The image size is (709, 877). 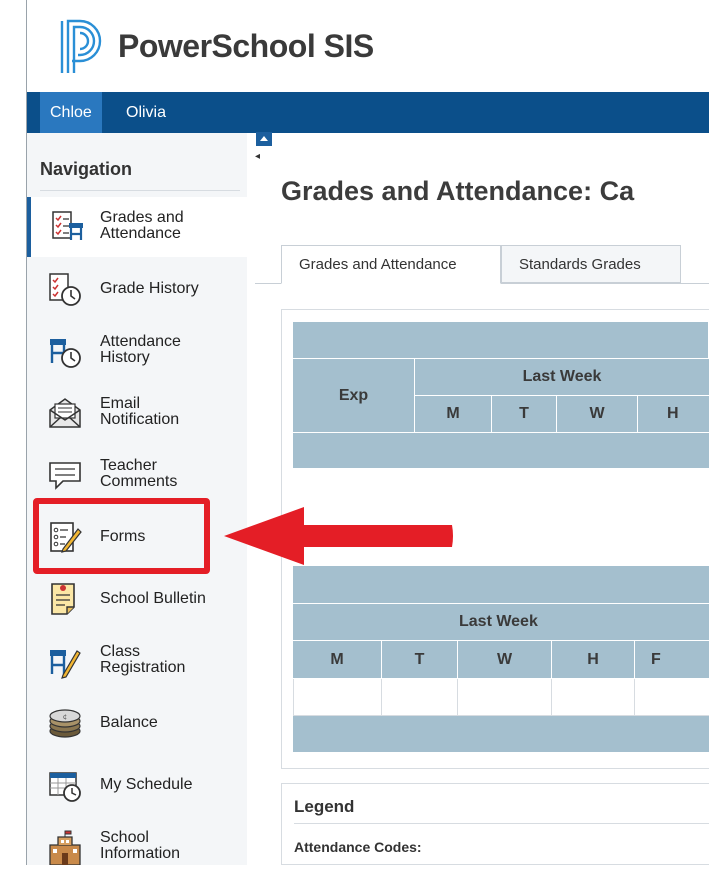 I want to click on sidebar-item-label: Attendance History, so click(x=140, y=349).